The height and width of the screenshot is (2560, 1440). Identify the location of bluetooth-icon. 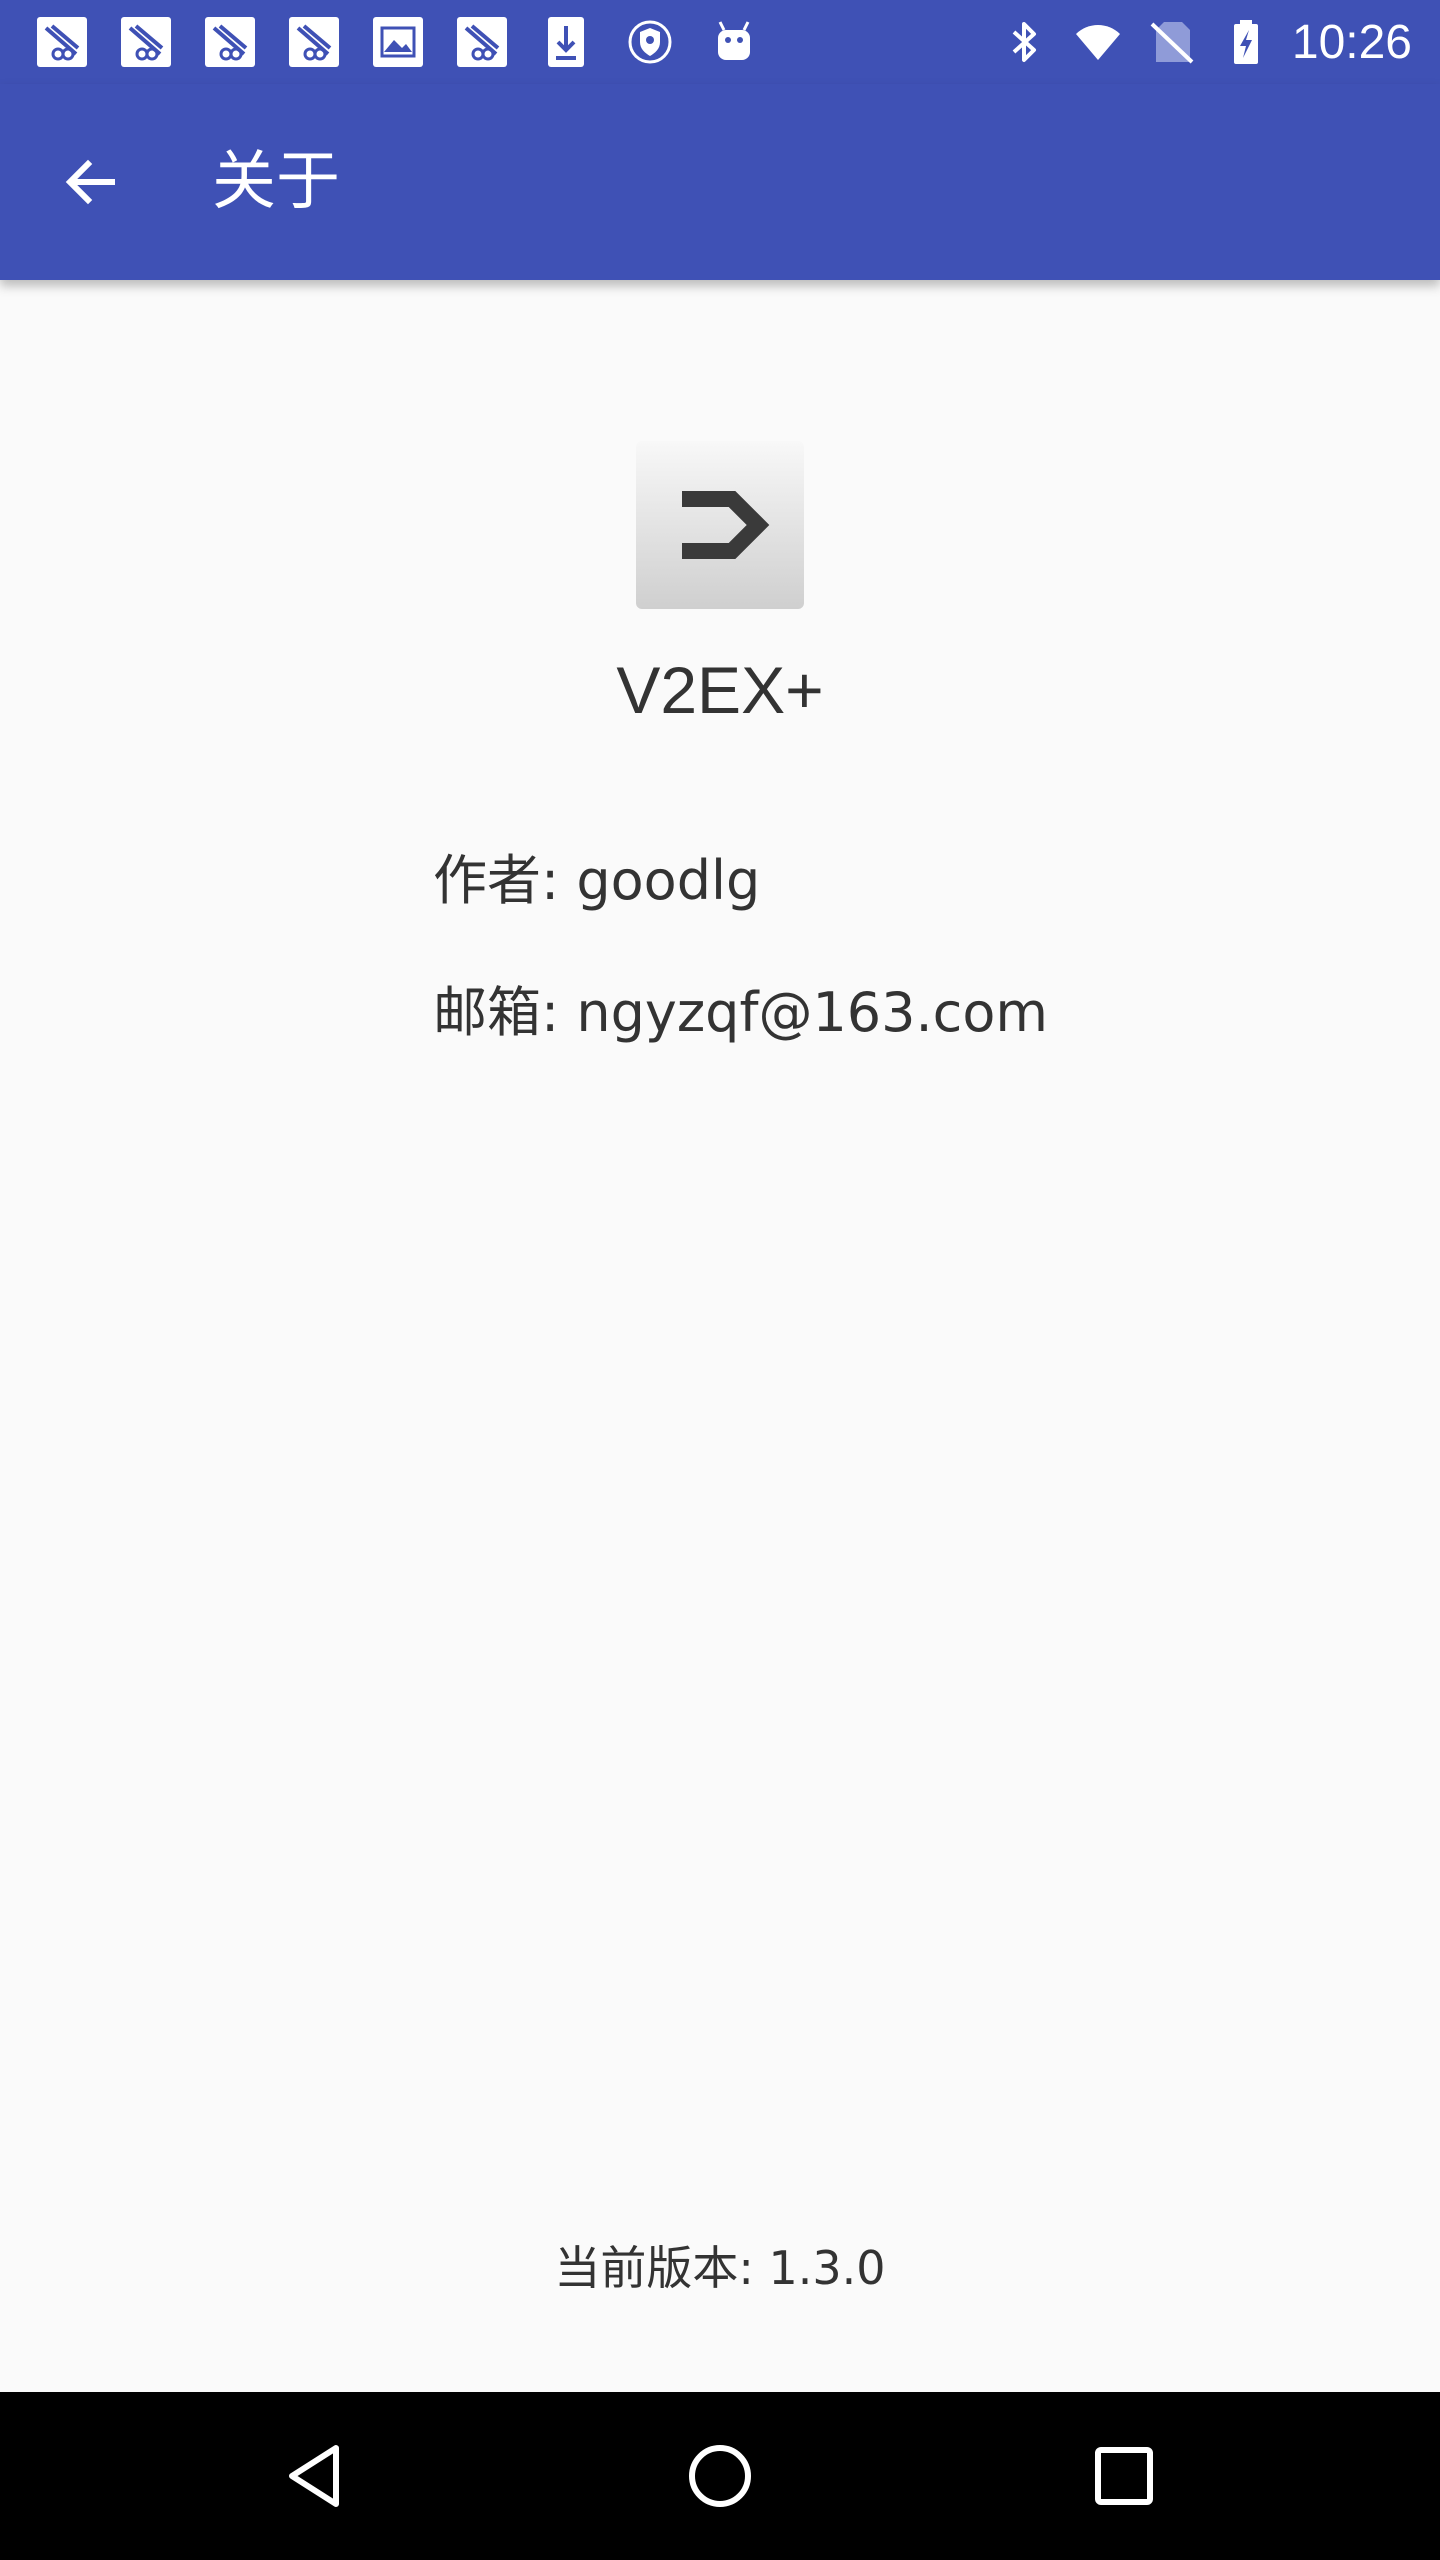
(1024, 42).